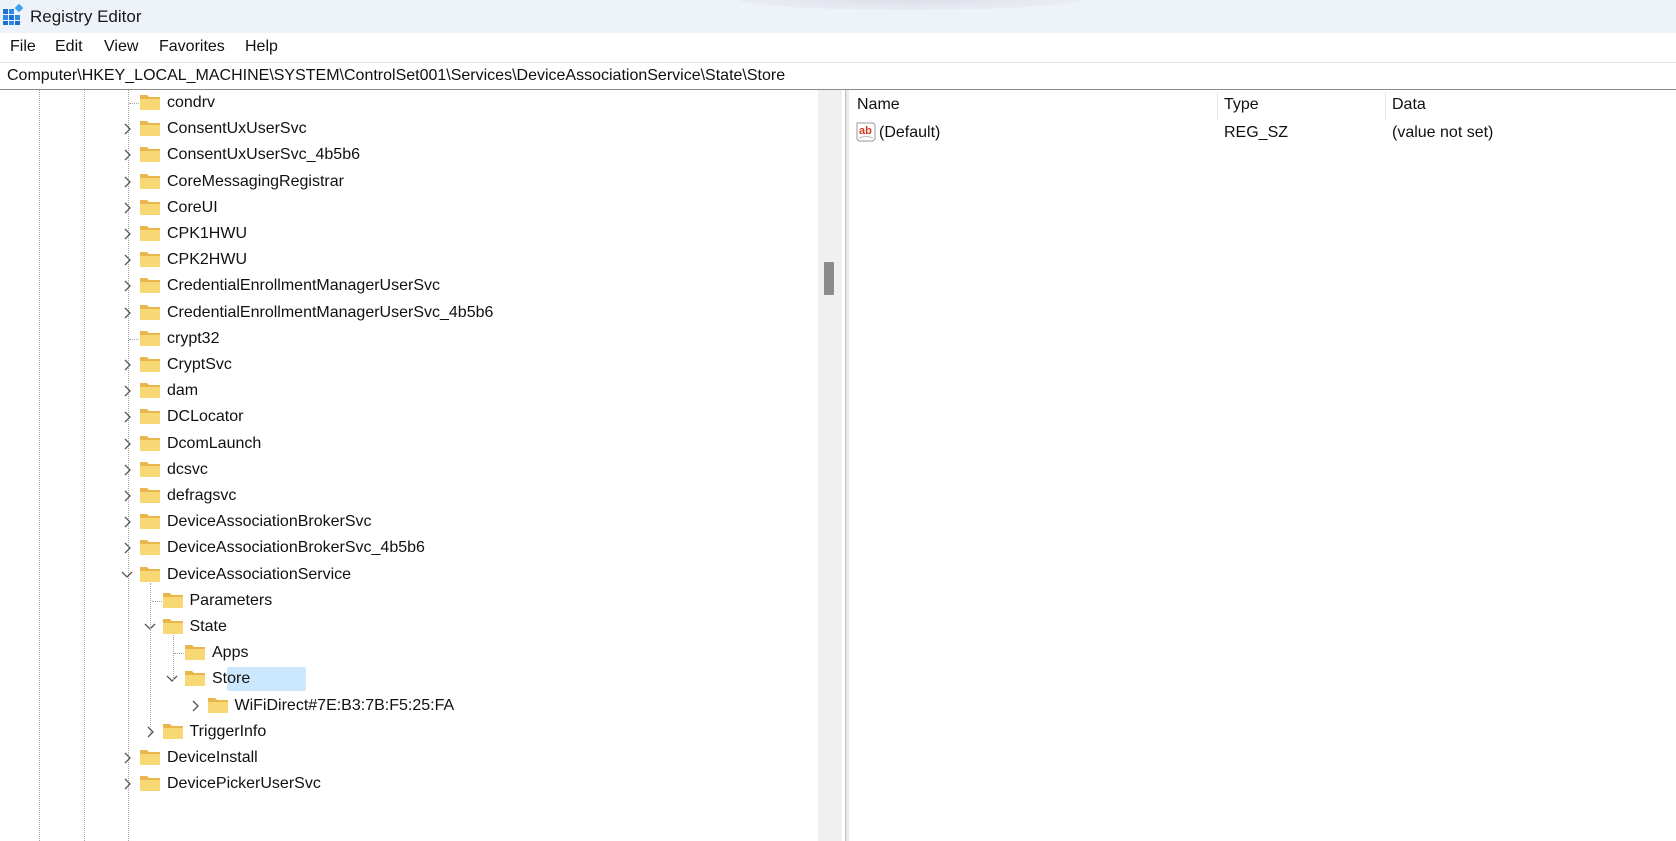  What do you see at coordinates (121, 47) in the screenshot?
I see `menu-view: View` at bounding box center [121, 47].